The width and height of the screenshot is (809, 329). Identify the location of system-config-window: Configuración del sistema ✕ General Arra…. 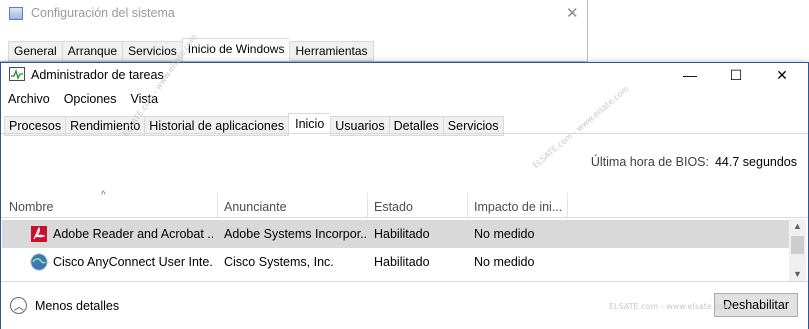
(294, 31).